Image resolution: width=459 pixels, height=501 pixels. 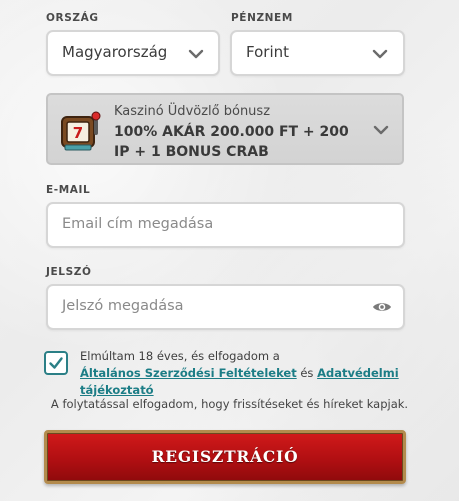 What do you see at coordinates (123, 306) in the screenshot?
I see `password-placeholder: Jelszó megadása` at bounding box center [123, 306].